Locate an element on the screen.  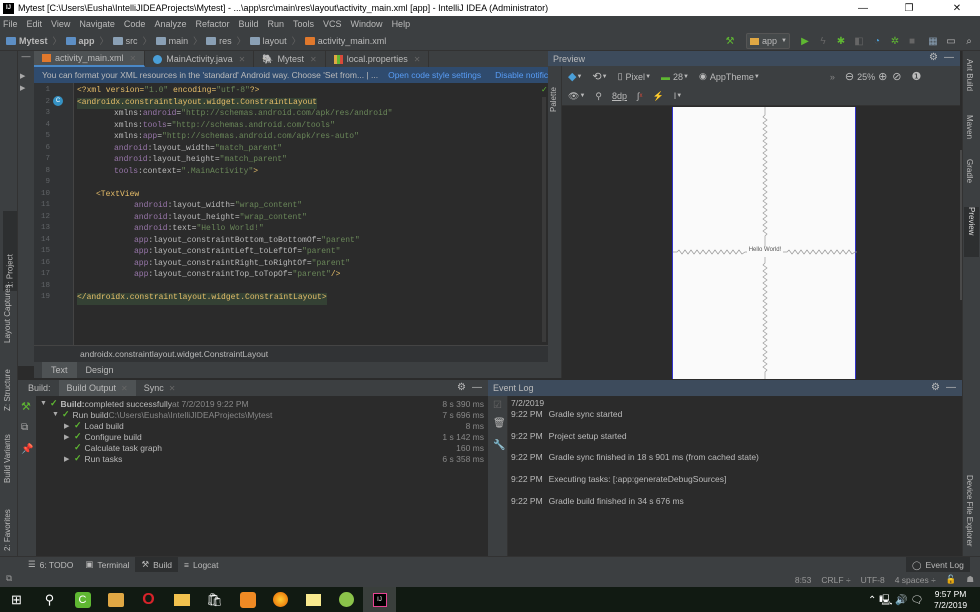
more-chevron-icon: » is located at coordinates (832, 77).